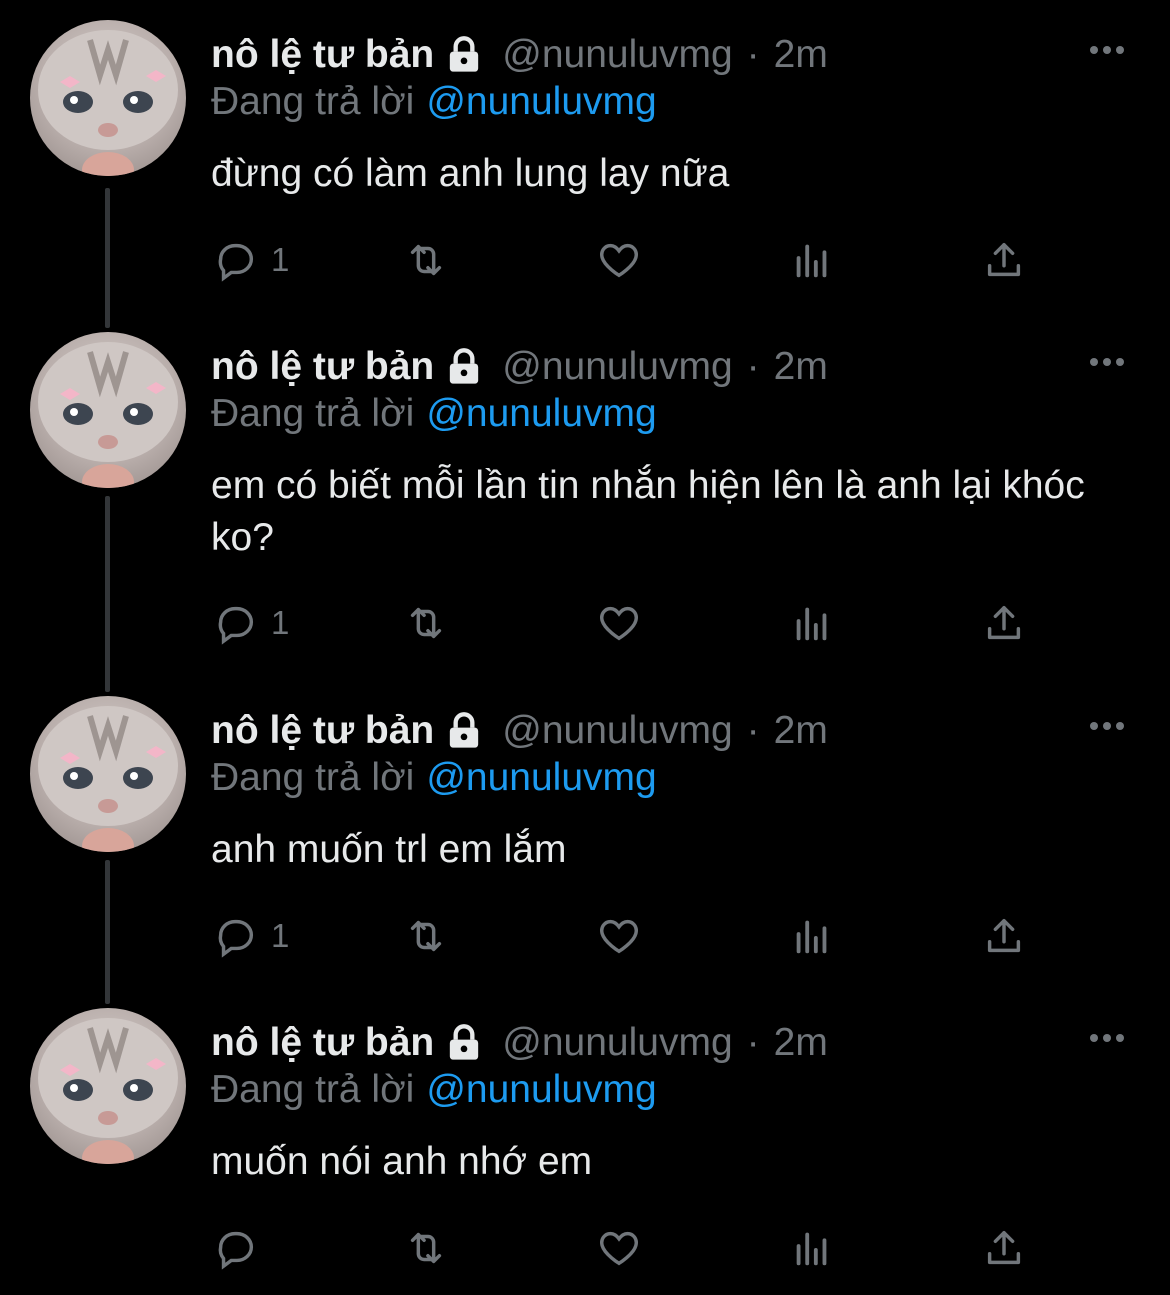  Describe the element at coordinates (389, 849) in the screenshot. I see `tweet-text: anh muốn trl em lắm` at that location.